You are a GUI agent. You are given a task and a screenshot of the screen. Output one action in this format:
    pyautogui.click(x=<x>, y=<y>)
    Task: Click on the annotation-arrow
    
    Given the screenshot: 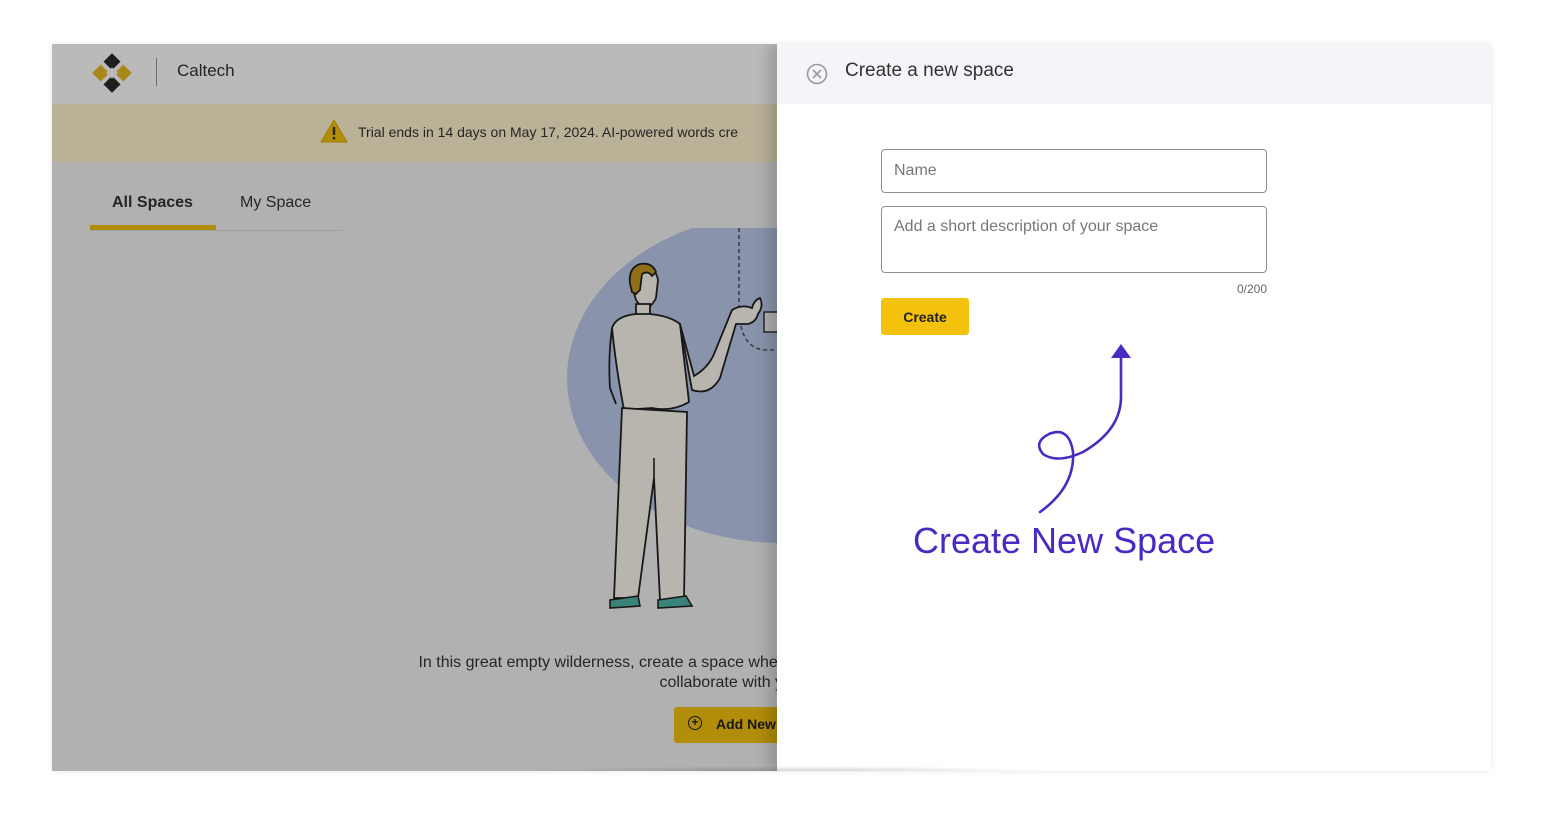 What is the action you would take?
    pyautogui.click(x=1084, y=429)
    